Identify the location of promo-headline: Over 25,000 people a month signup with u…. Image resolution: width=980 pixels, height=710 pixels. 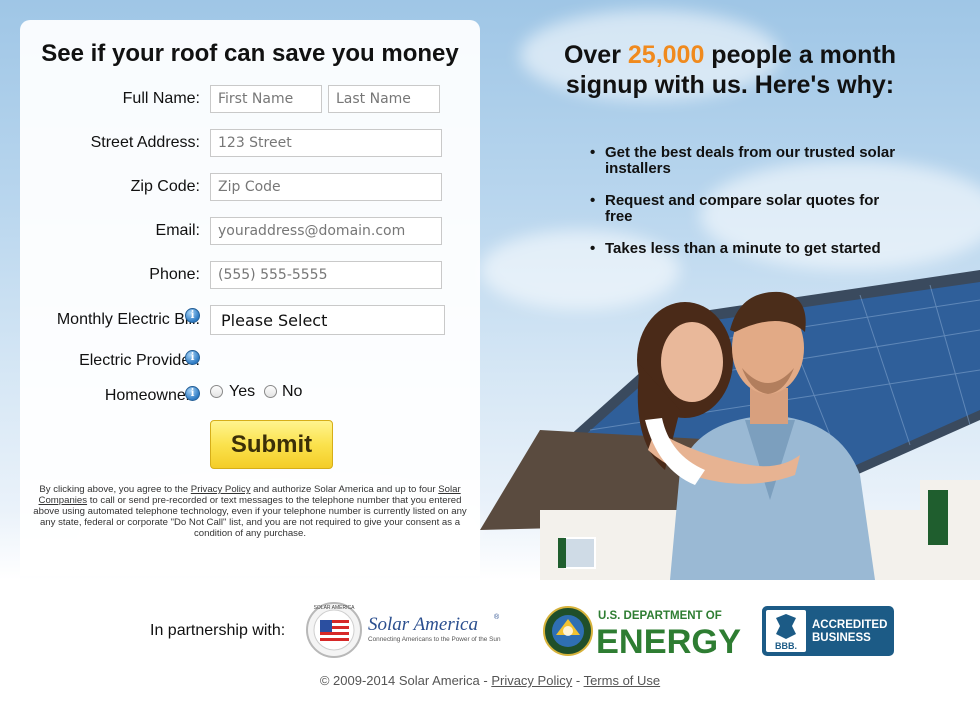
(730, 70).